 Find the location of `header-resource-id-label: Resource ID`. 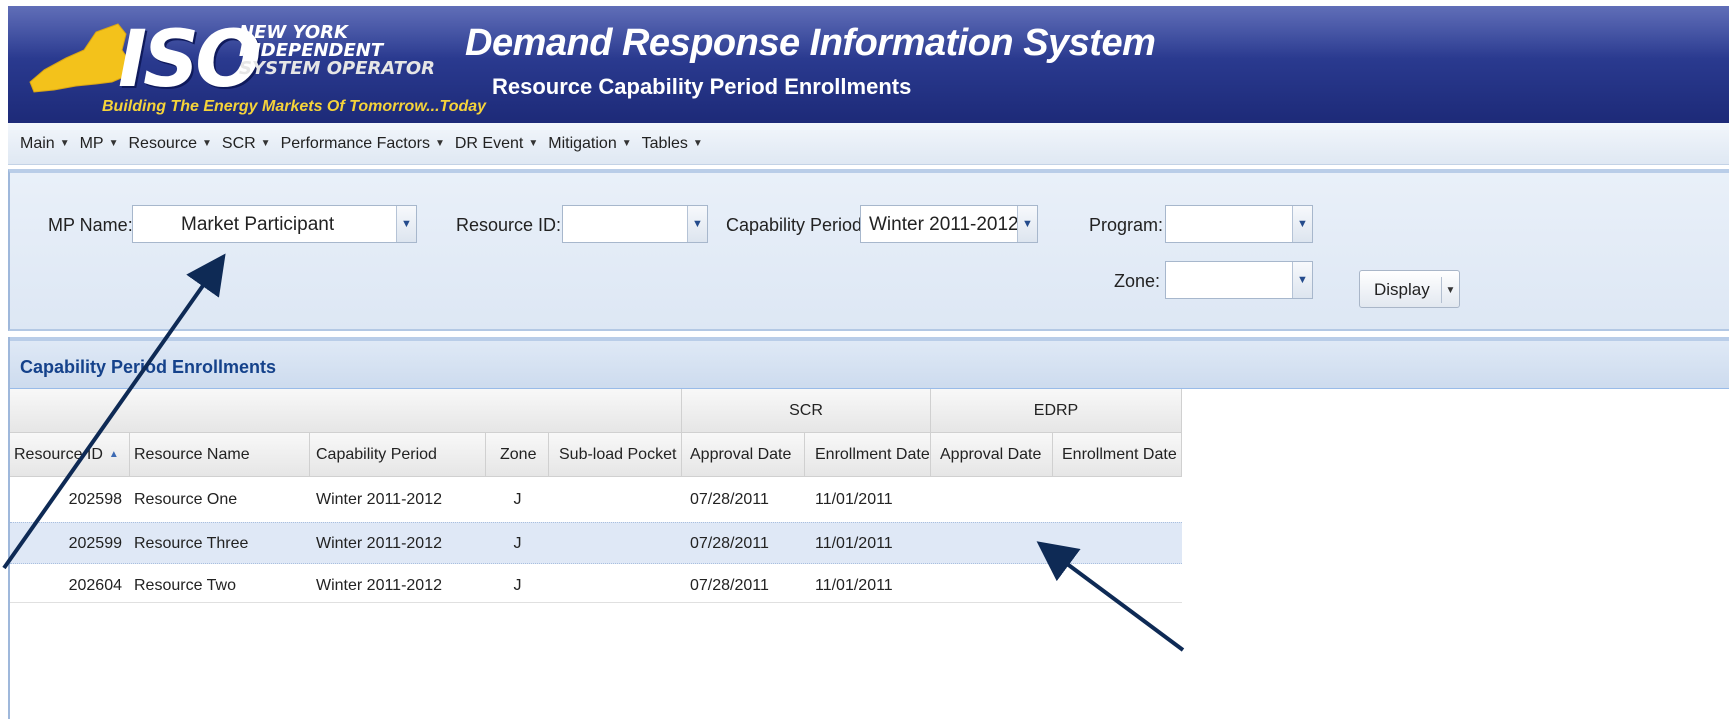

header-resource-id-label: Resource ID is located at coordinates (58, 454).